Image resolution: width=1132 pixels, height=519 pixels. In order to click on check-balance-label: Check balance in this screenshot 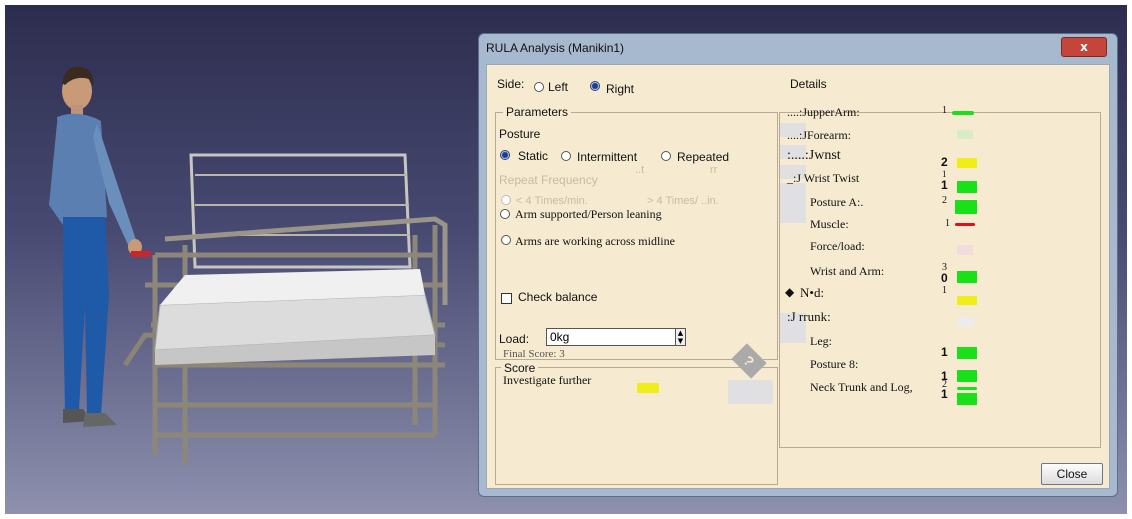, I will do `click(558, 297)`.